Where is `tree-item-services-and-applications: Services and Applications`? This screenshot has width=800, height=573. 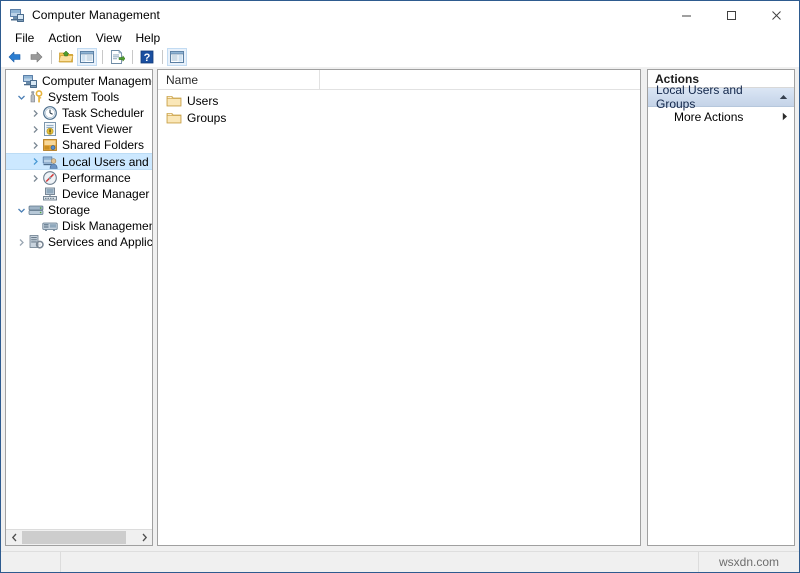 tree-item-services-and-applications: Services and Applications is located at coordinates (79, 242).